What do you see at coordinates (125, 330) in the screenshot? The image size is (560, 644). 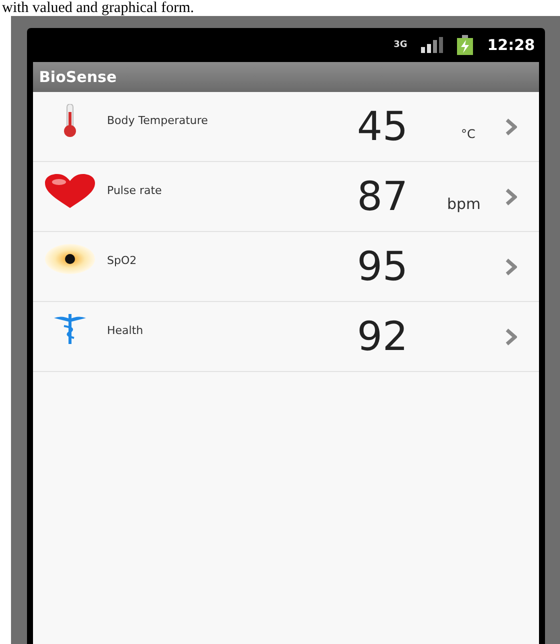 I see `reading-label: Health` at bounding box center [125, 330].